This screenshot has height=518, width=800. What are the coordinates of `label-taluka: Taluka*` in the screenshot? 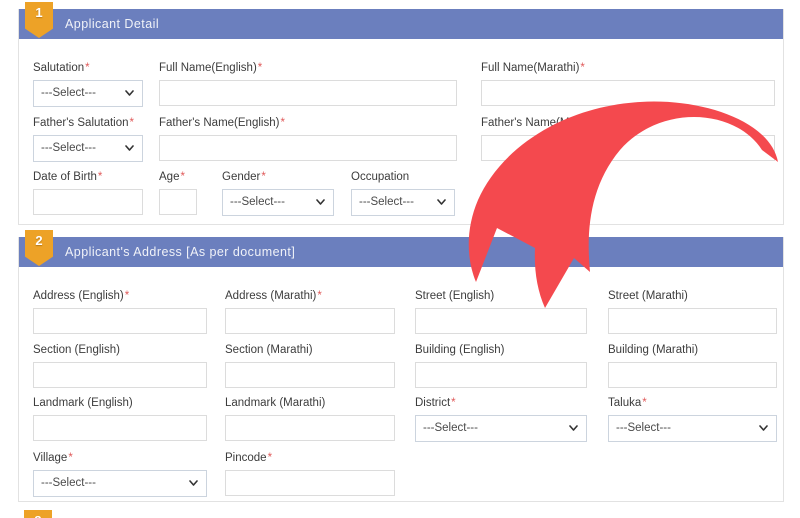 It's located at (627, 403).